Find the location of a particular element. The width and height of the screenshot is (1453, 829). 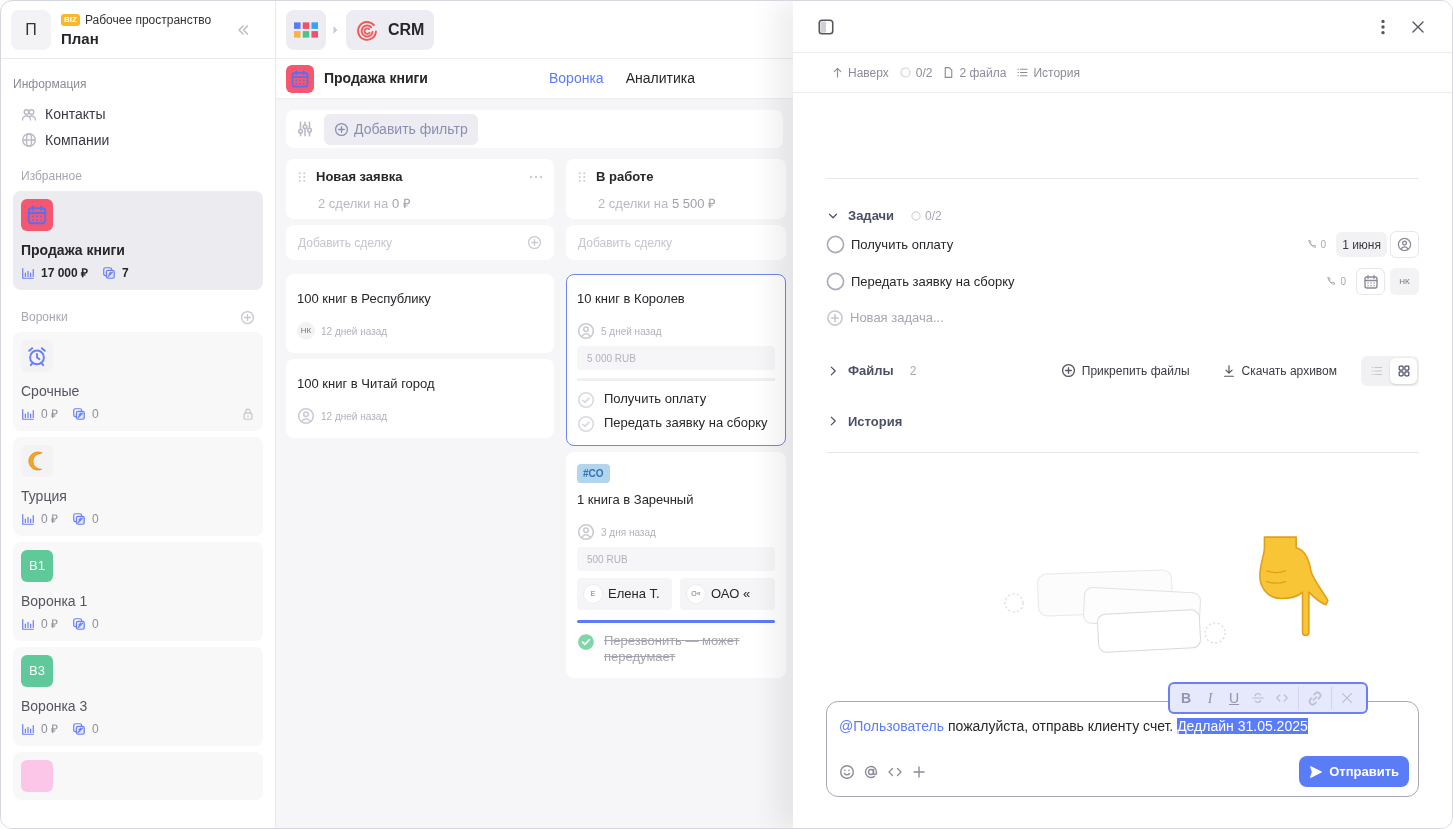

task-text: Получить оплату is located at coordinates (1079, 244).